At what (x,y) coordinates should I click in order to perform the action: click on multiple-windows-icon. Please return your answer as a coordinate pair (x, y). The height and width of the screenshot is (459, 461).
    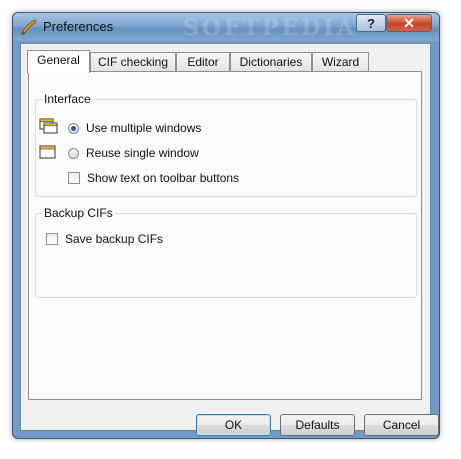
    Looking at the image, I should click on (48, 126).